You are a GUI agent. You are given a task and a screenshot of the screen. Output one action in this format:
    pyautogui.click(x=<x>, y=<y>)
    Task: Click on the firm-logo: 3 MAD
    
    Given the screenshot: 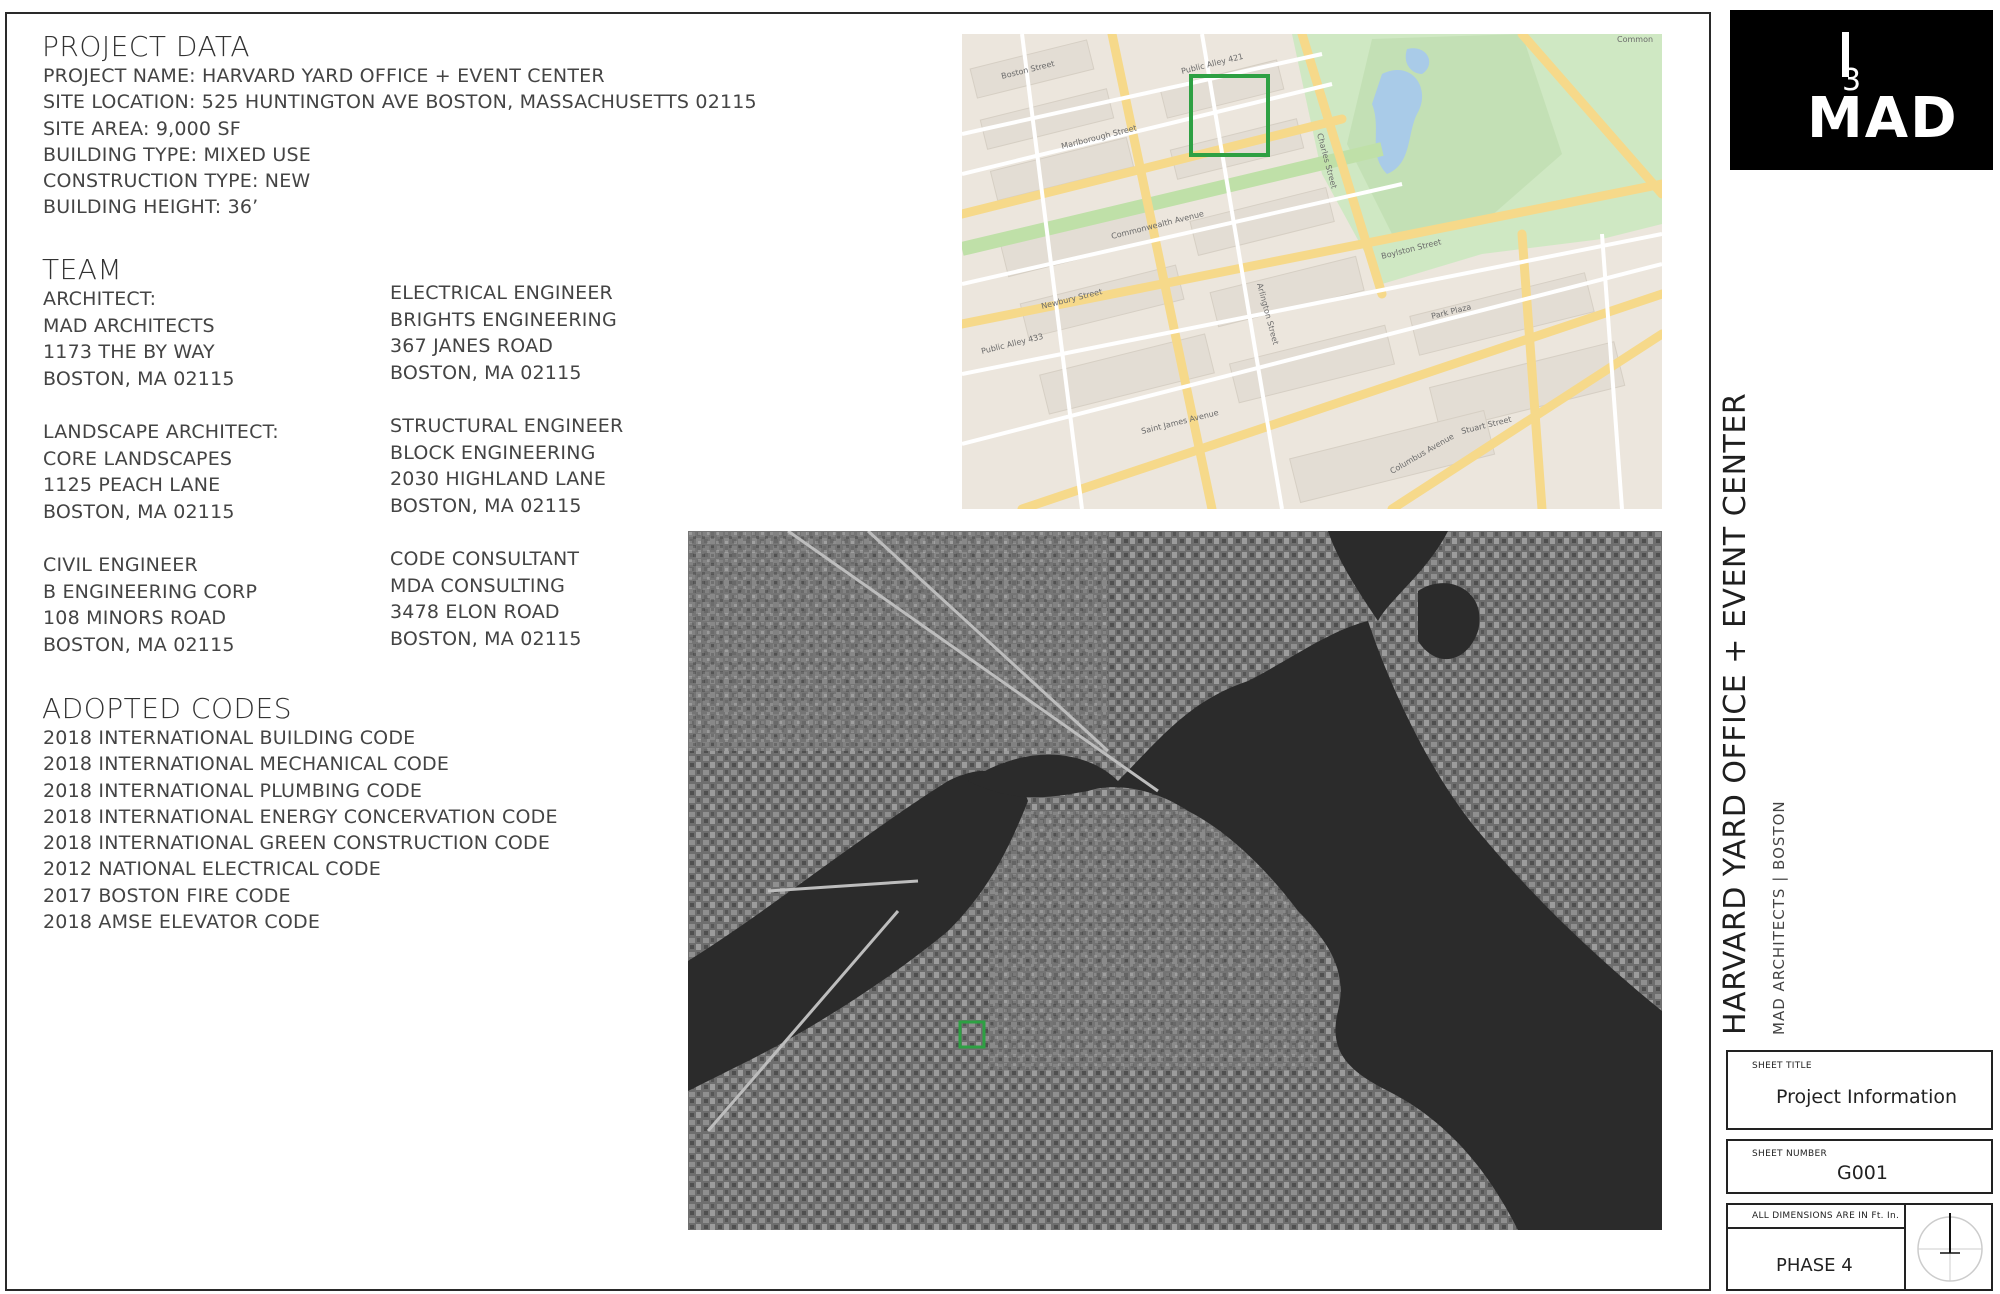 What is the action you would take?
    pyautogui.click(x=1861, y=90)
    